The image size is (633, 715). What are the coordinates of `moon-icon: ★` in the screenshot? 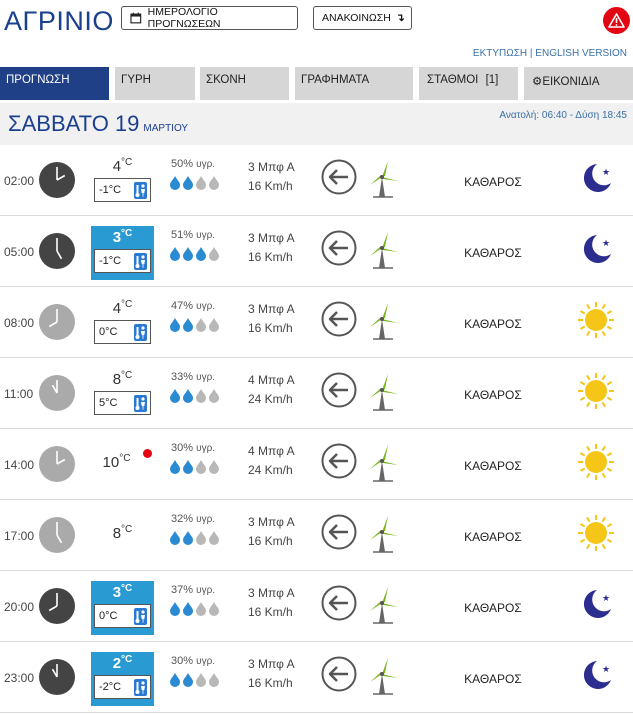 It's located at (596, 606).